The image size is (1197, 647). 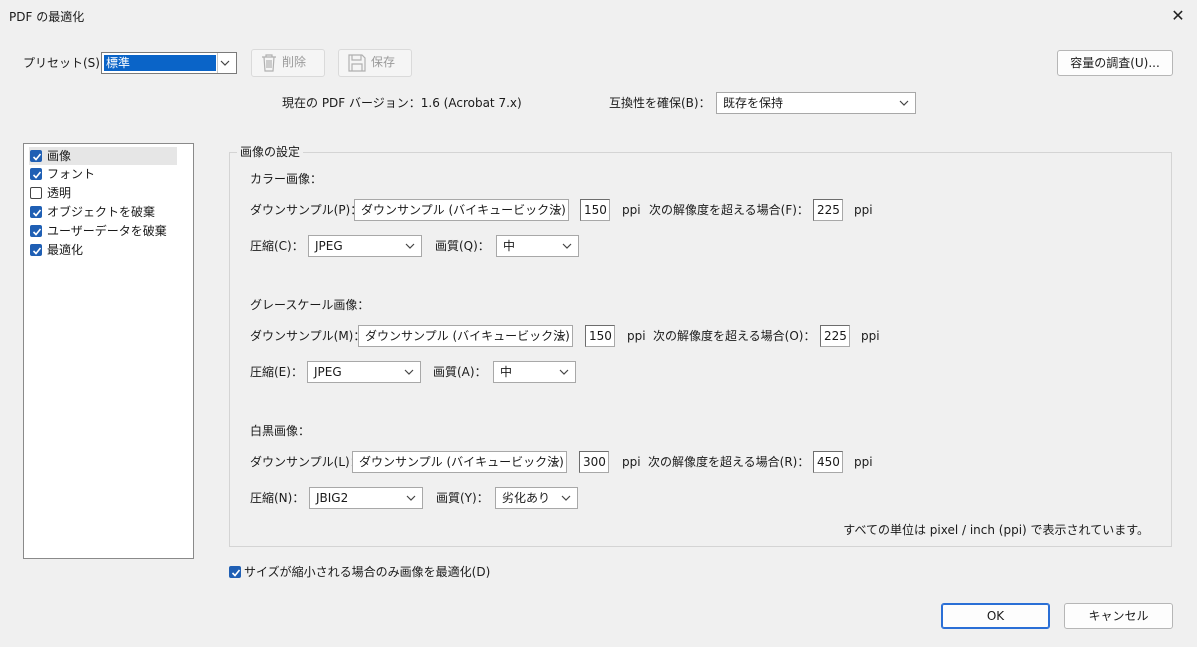 I want to click on gray-images-heading: グレースケール画像：, so click(x=310, y=305).